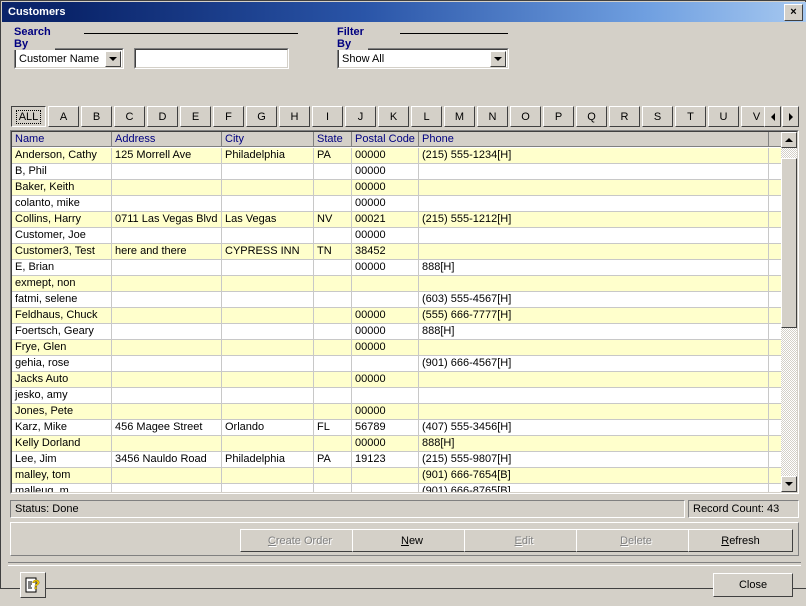 The image size is (806, 606). I want to click on grid-header-phone: Phone, so click(594, 139).